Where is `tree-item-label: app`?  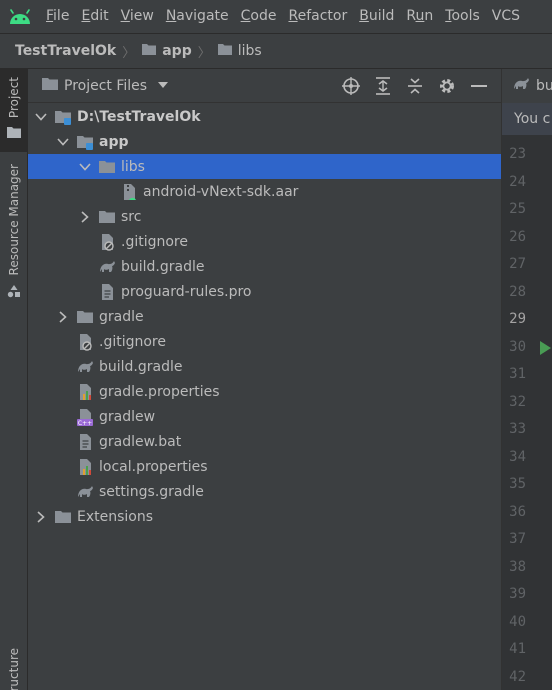 tree-item-label: app is located at coordinates (114, 141).